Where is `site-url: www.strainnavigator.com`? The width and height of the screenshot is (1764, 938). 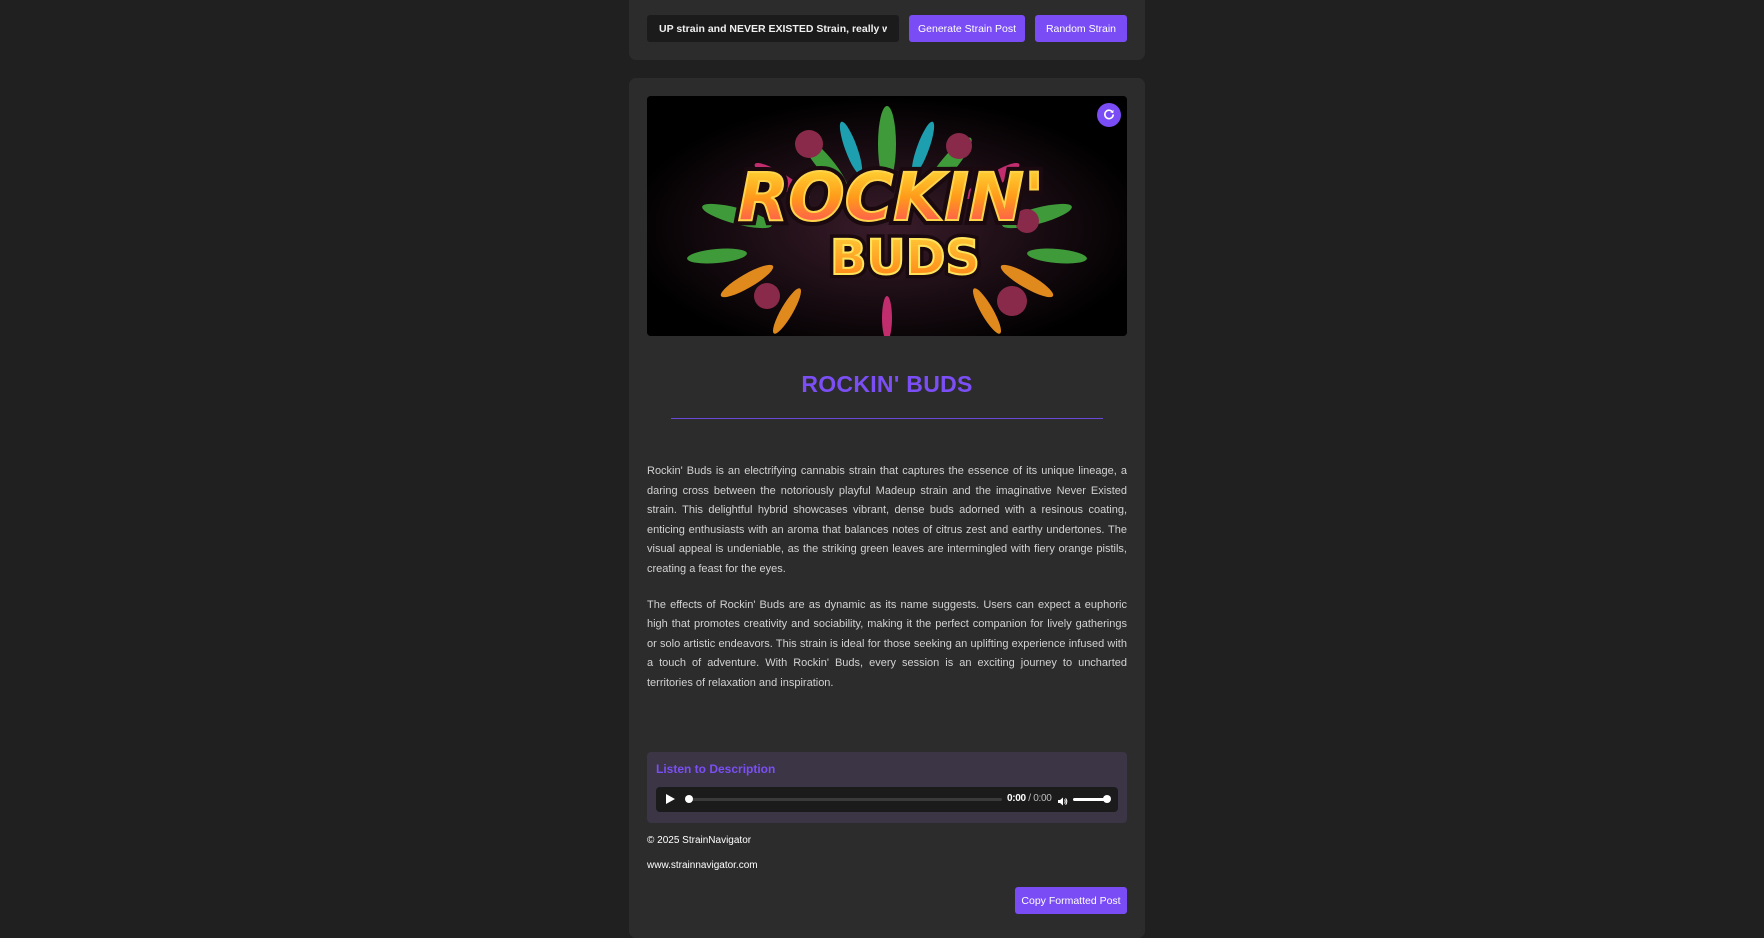 site-url: www.strainnavigator.com is located at coordinates (702, 865).